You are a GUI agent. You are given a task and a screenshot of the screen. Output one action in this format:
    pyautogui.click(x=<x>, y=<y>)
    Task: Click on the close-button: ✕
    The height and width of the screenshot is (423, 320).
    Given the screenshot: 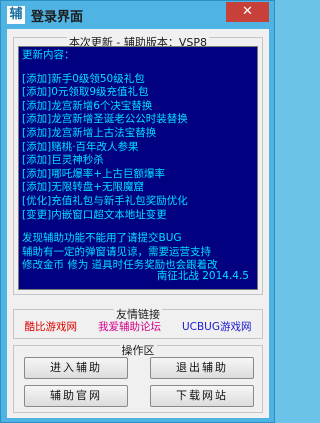 What is the action you would take?
    pyautogui.click(x=247, y=12)
    